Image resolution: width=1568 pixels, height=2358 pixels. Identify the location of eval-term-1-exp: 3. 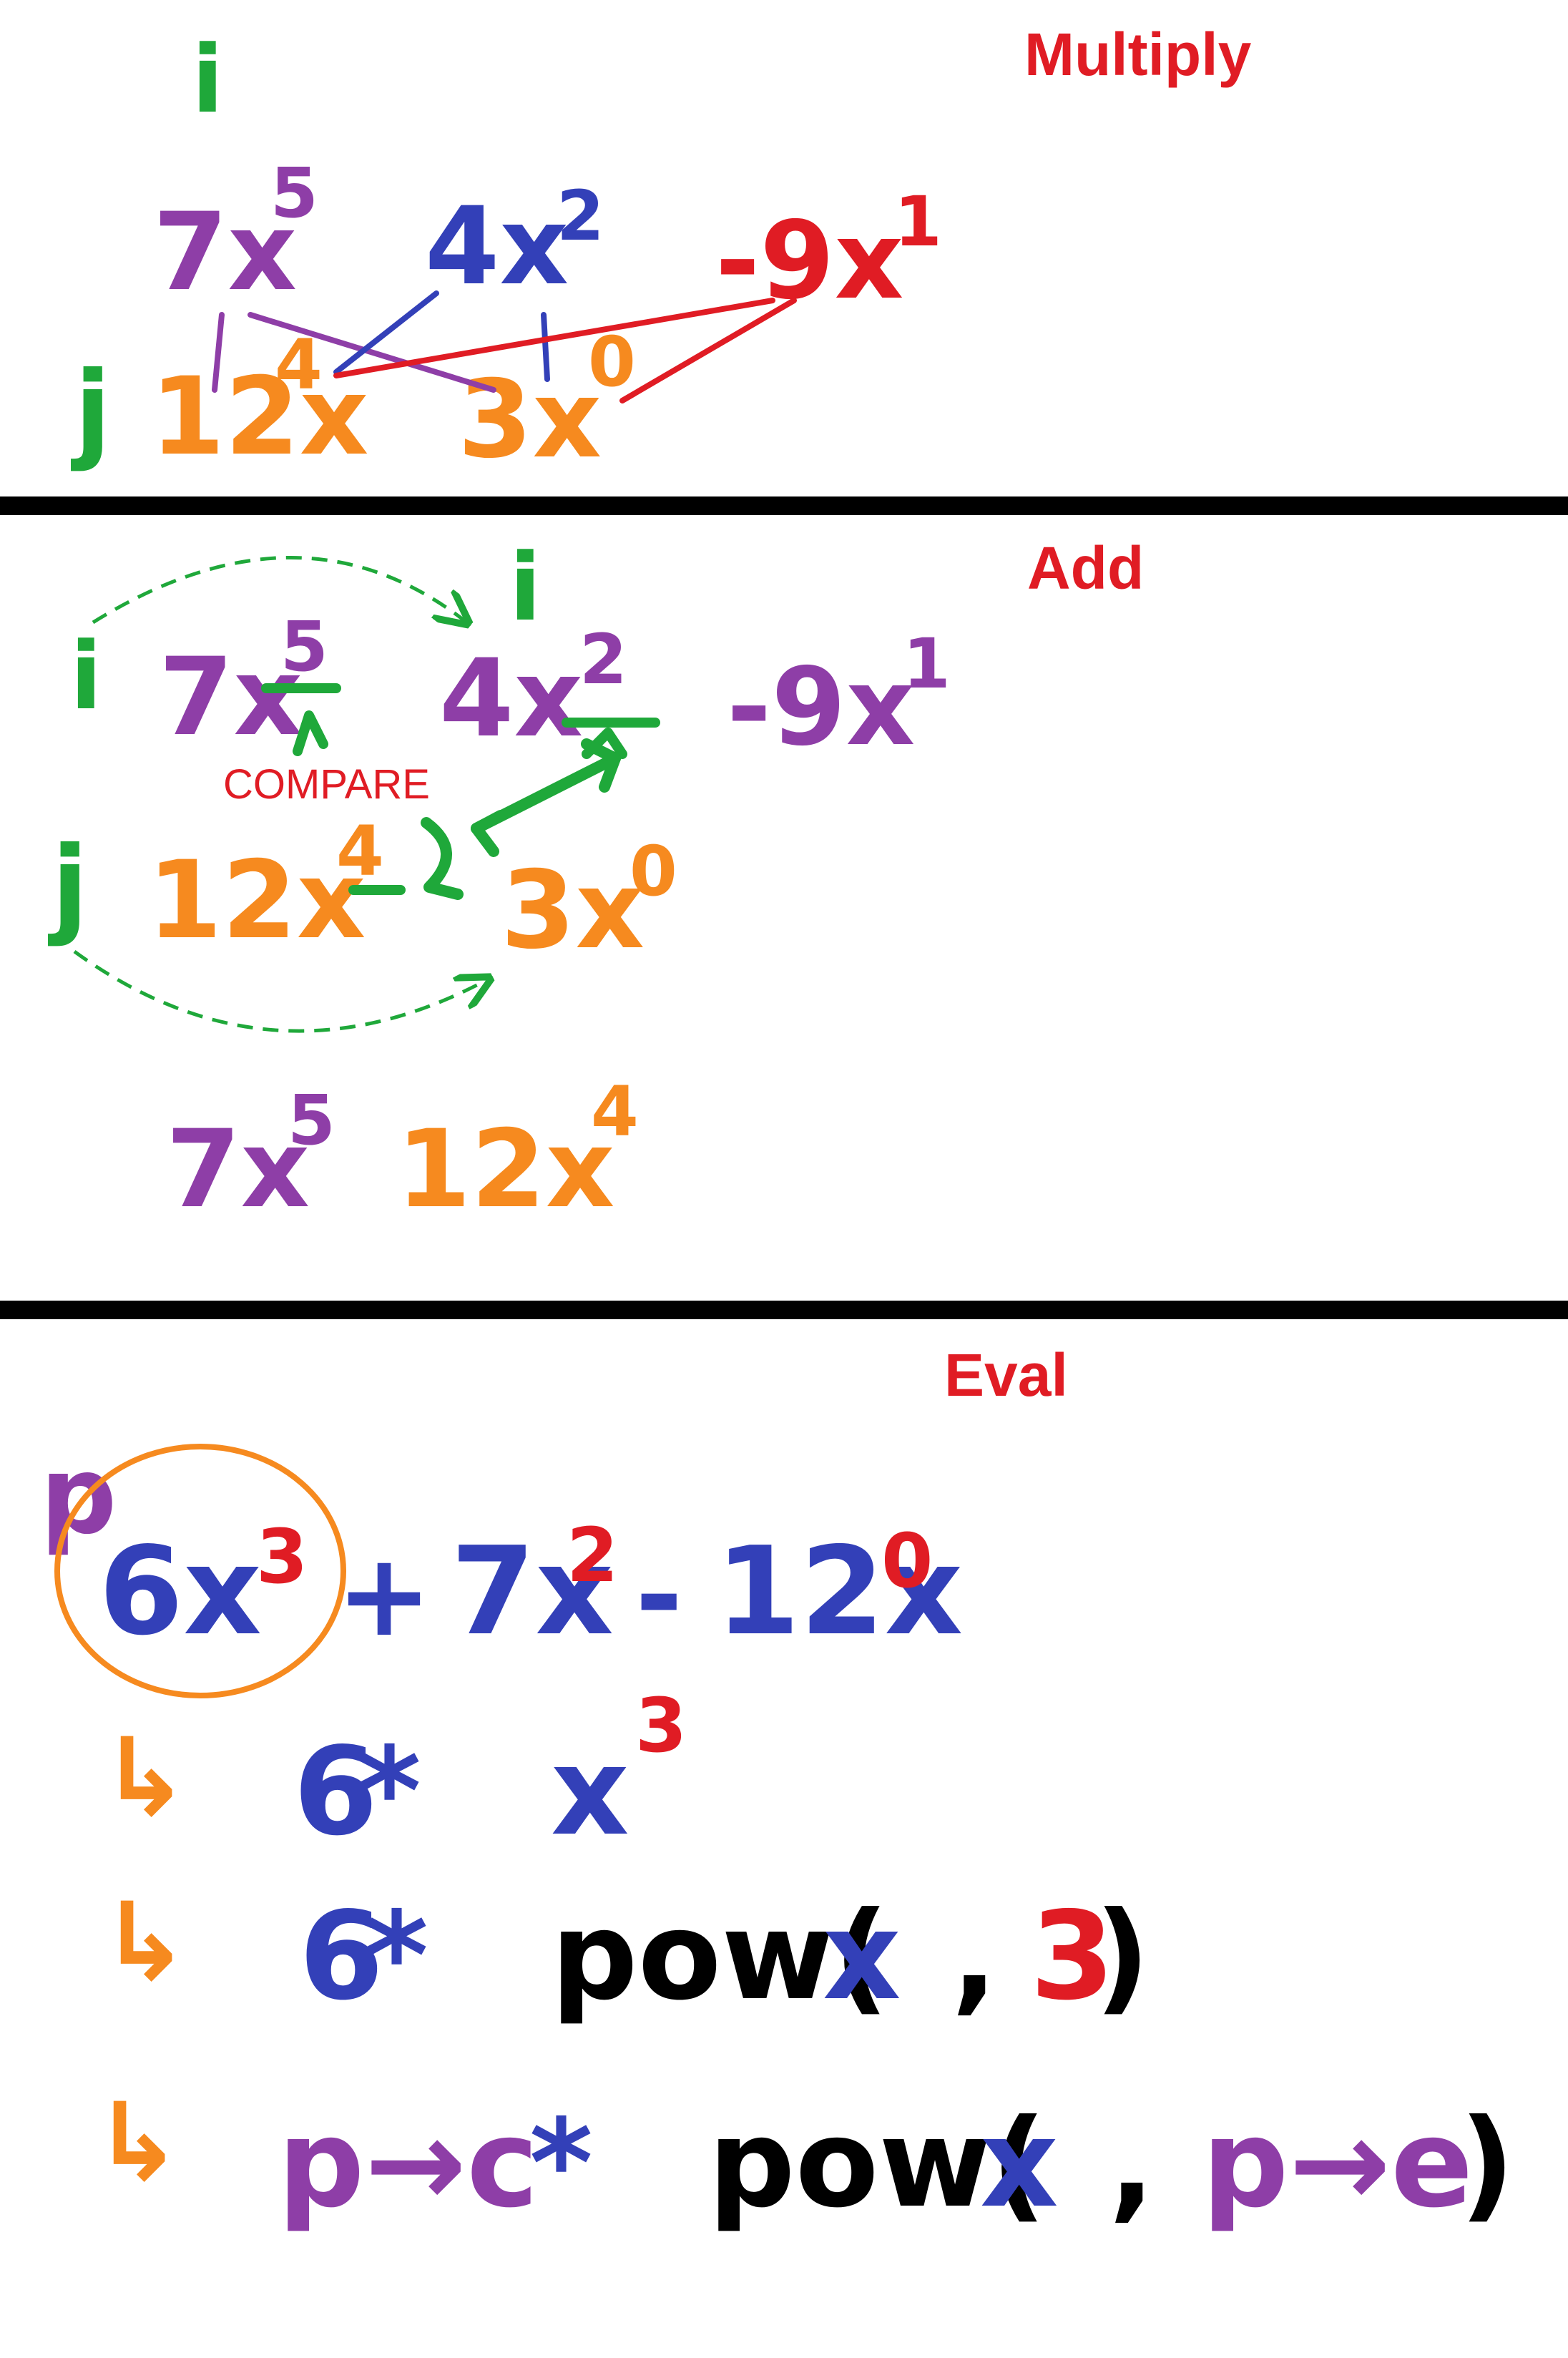
(282, 1556).